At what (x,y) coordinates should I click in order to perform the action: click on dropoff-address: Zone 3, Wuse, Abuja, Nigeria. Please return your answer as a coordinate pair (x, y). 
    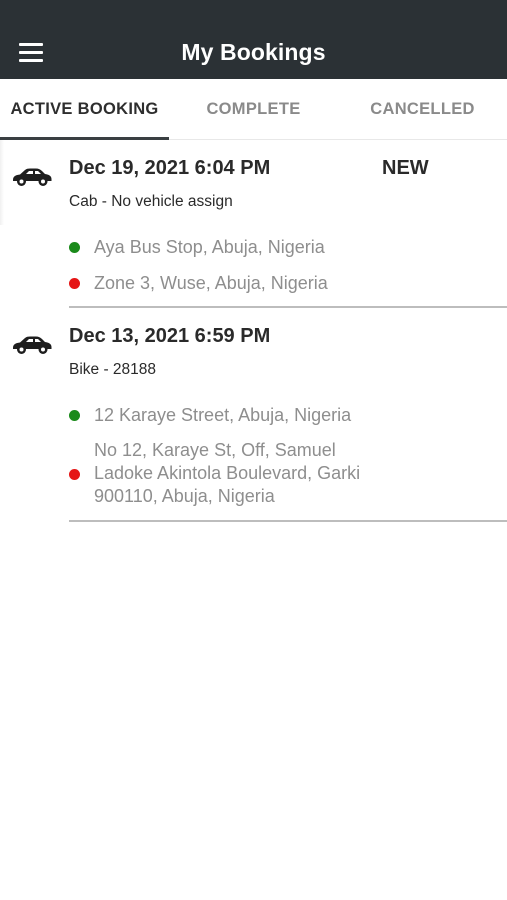
    Looking at the image, I should click on (211, 283).